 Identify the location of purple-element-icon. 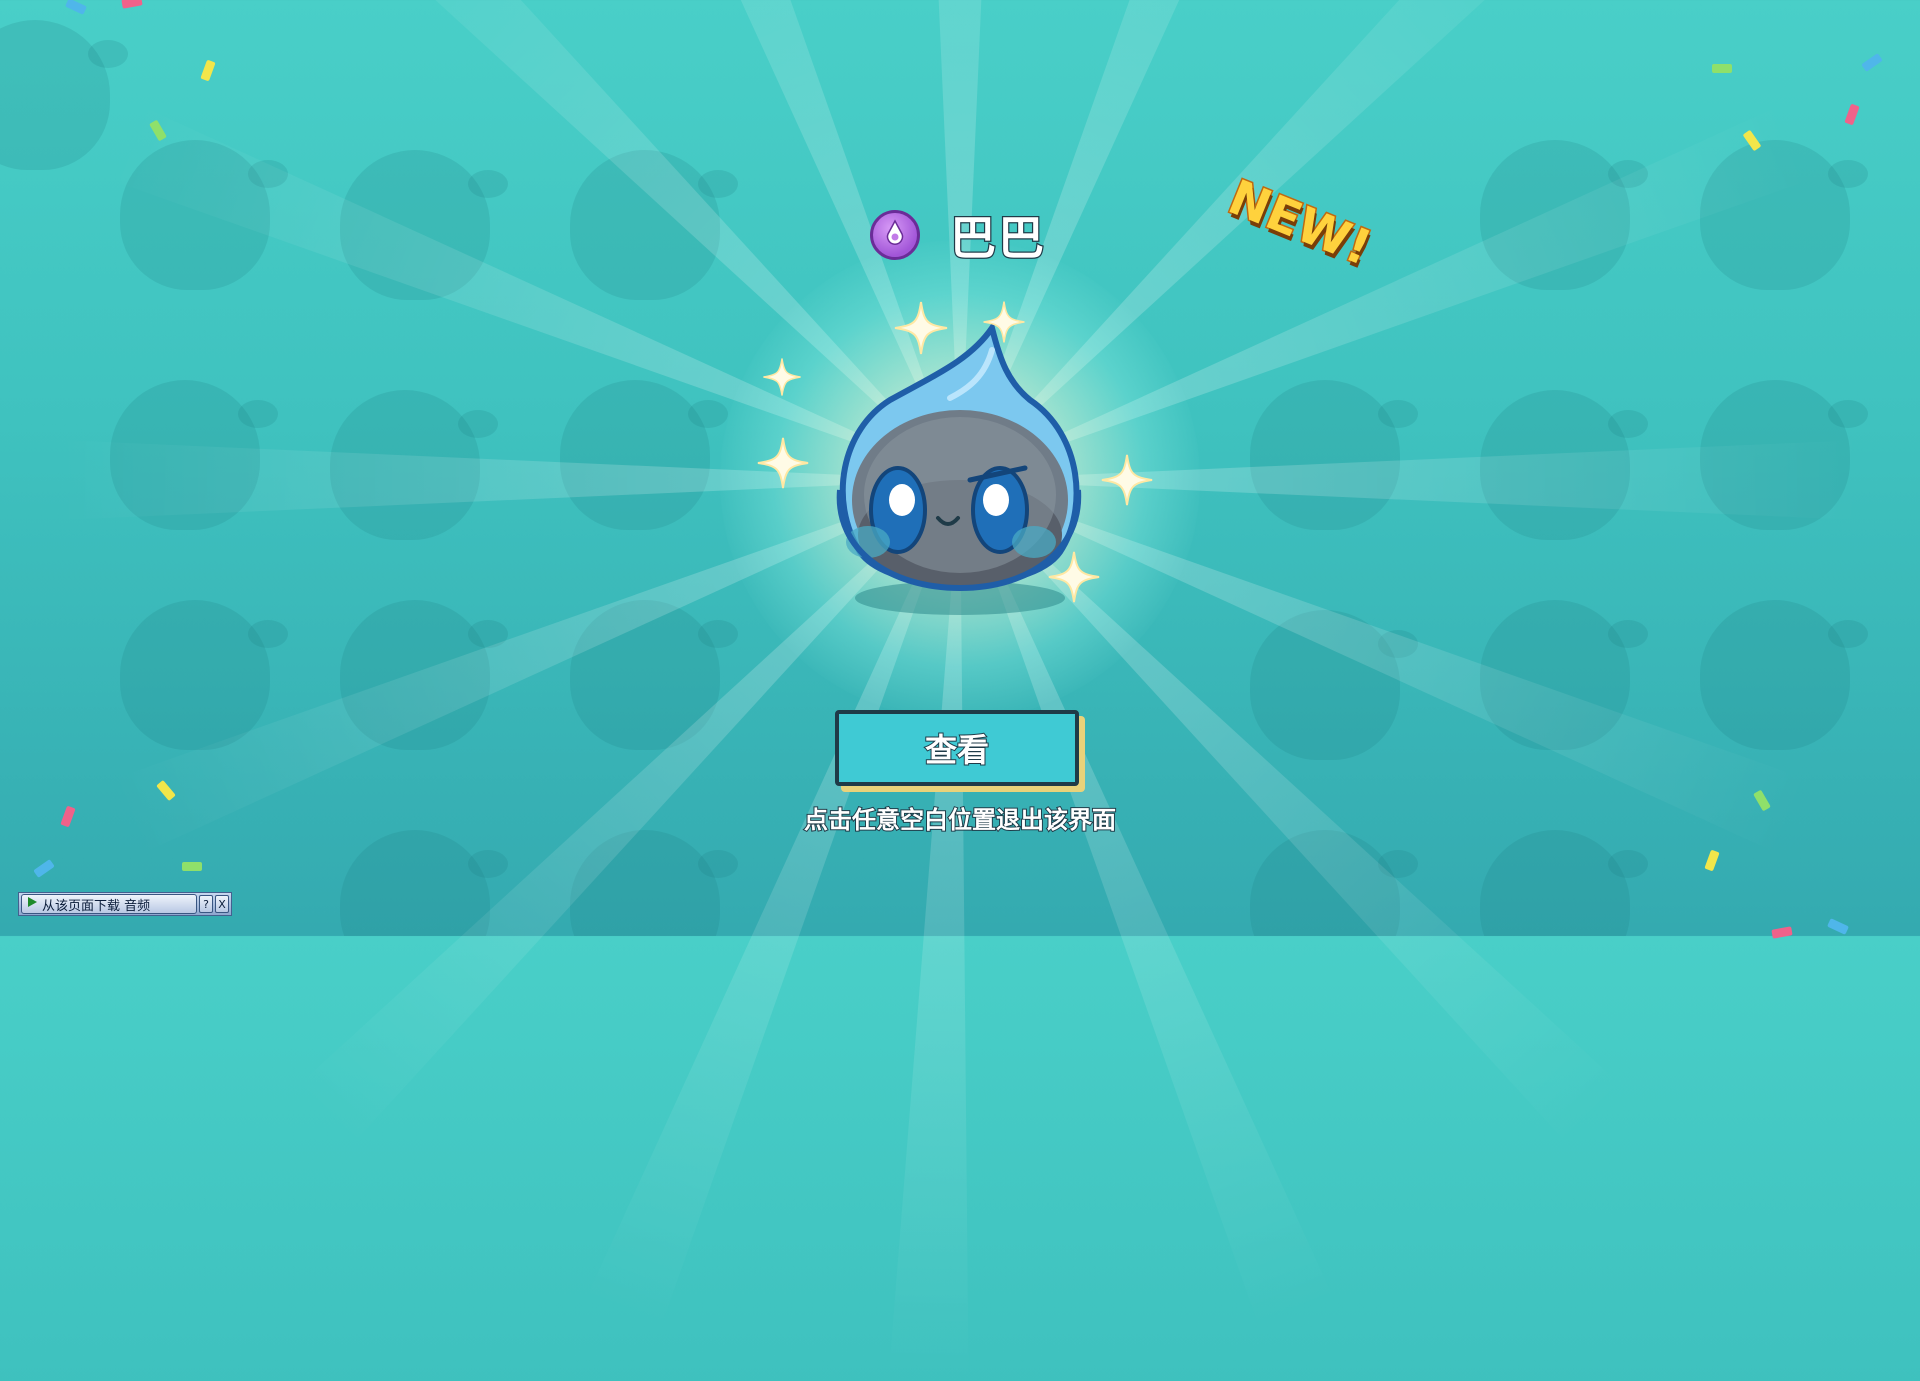
(895, 235).